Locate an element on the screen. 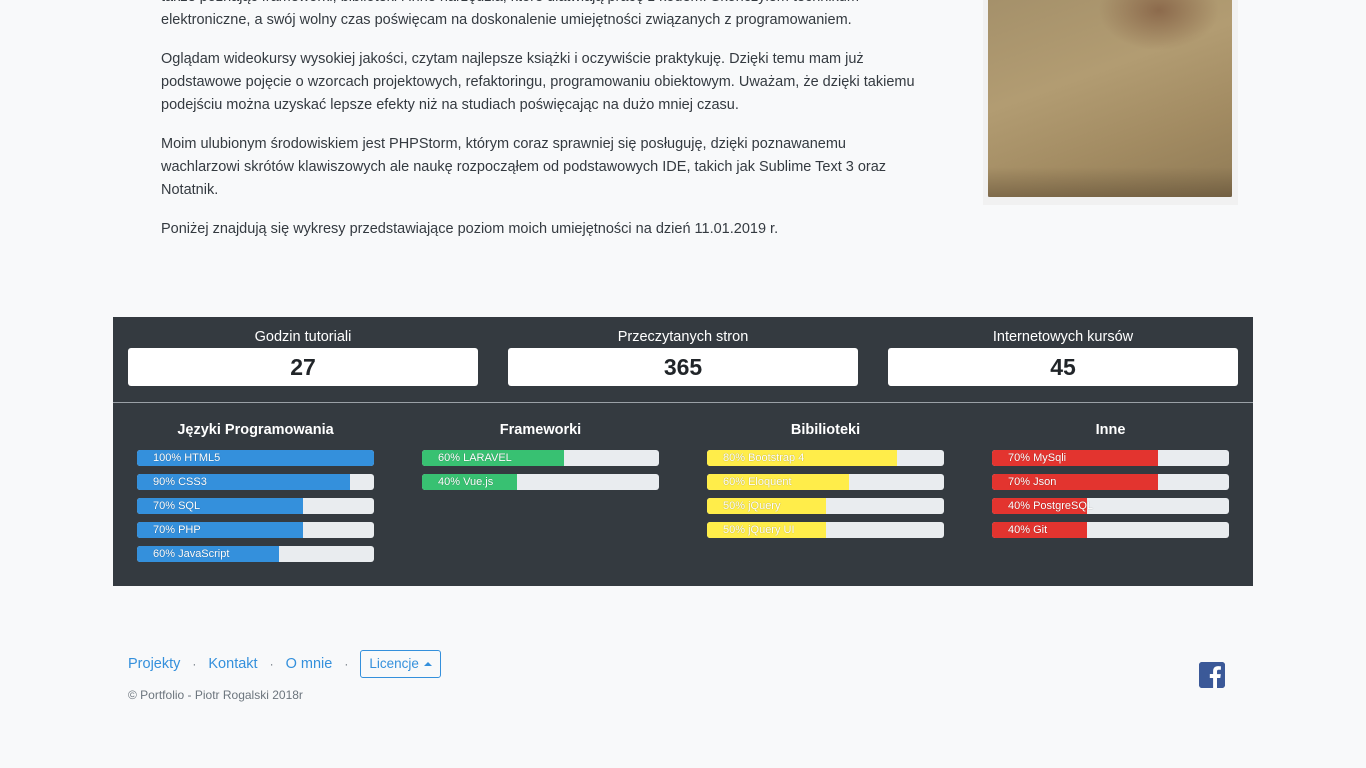 The height and width of the screenshot is (768, 1366). skill-bar-label: 60% LARAVEL is located at coordinates (475, 458).